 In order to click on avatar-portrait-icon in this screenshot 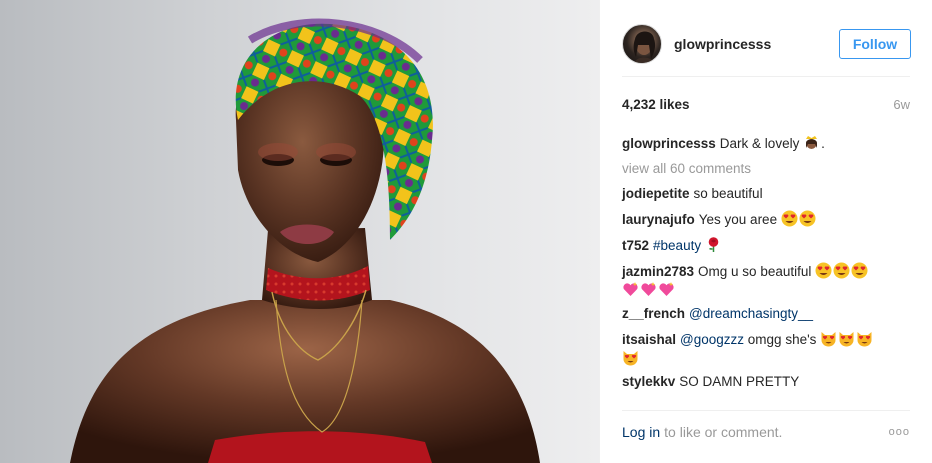, I will do `click(644, 47)`.